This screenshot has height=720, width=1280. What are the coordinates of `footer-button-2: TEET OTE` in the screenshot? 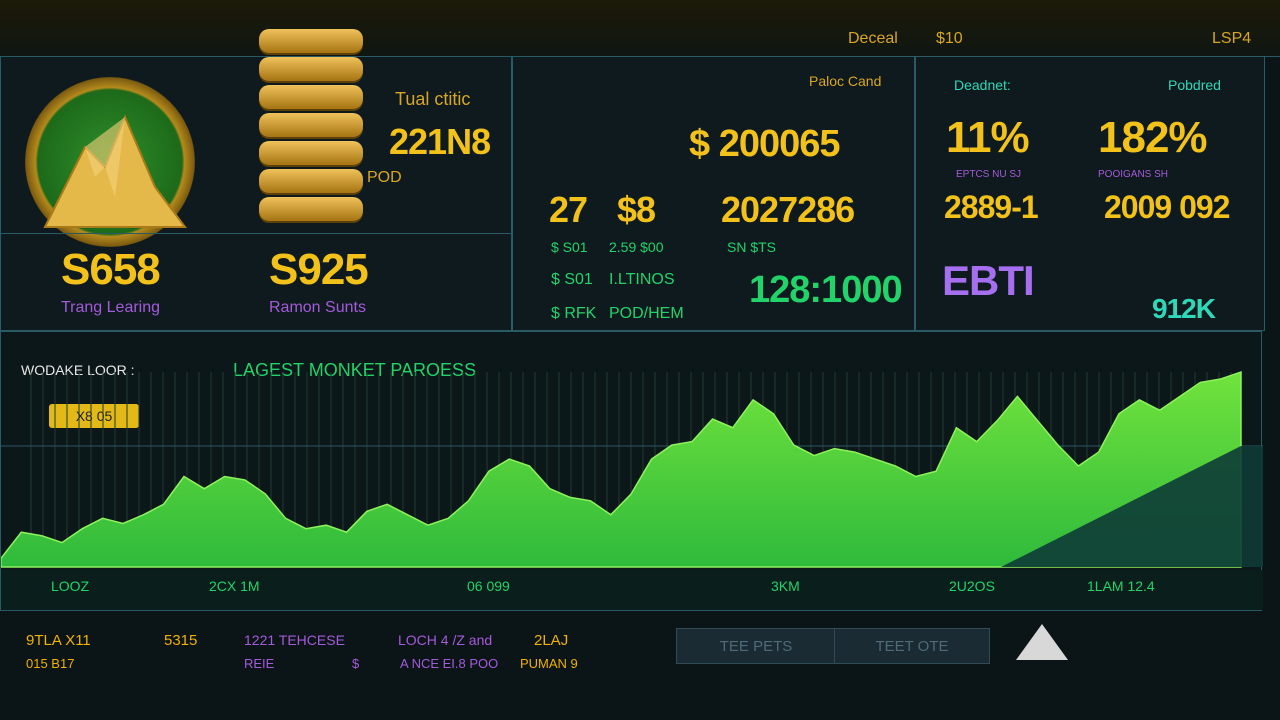 It's located at (912, 646).